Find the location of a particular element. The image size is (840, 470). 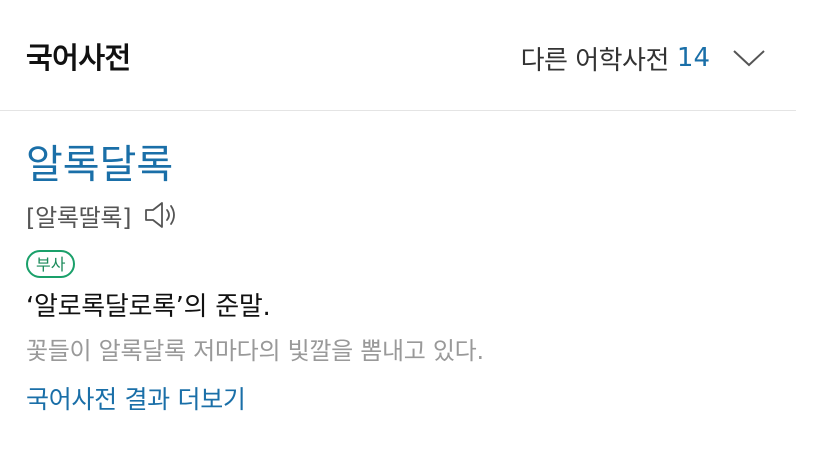

headword-link: 알록달록 is located at coordinates (416, 165).